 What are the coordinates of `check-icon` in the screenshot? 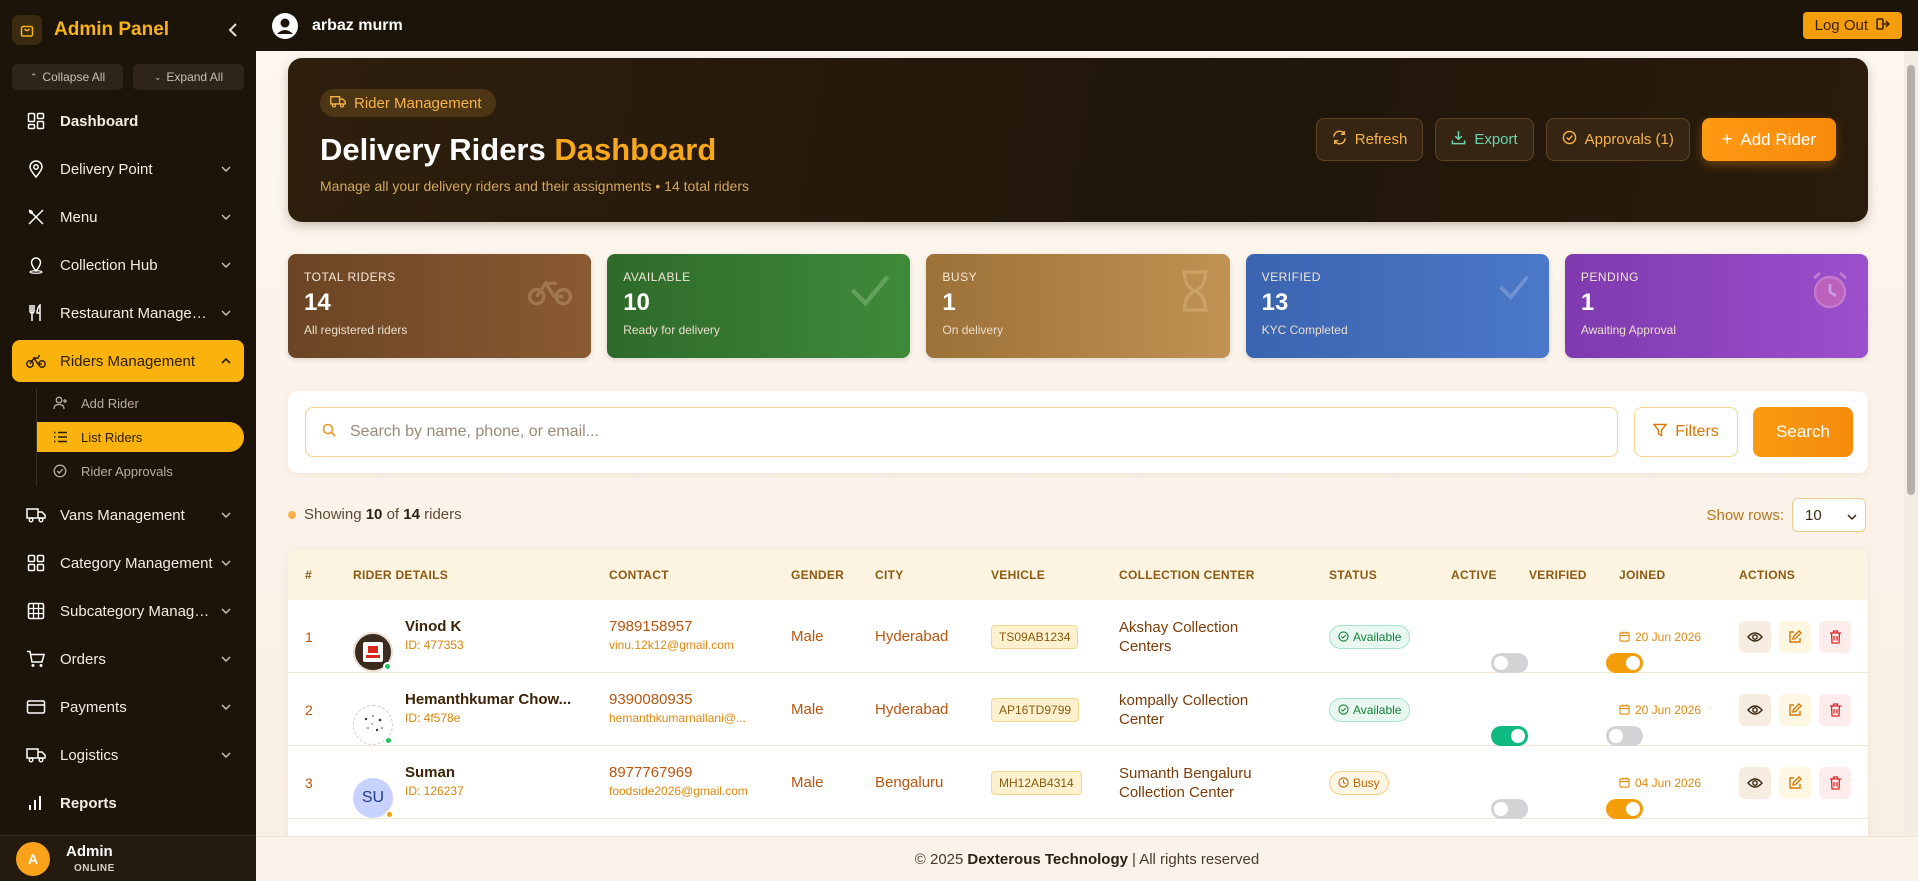 It's located at (1514, 289).